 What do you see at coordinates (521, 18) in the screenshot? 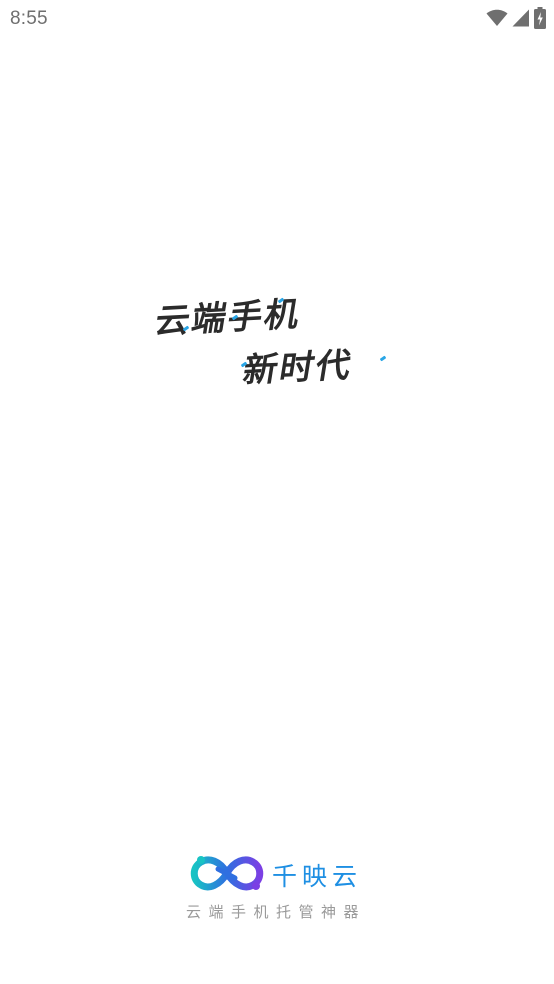
I see `cellular-signal-icon` at bounding box center [521, 18].